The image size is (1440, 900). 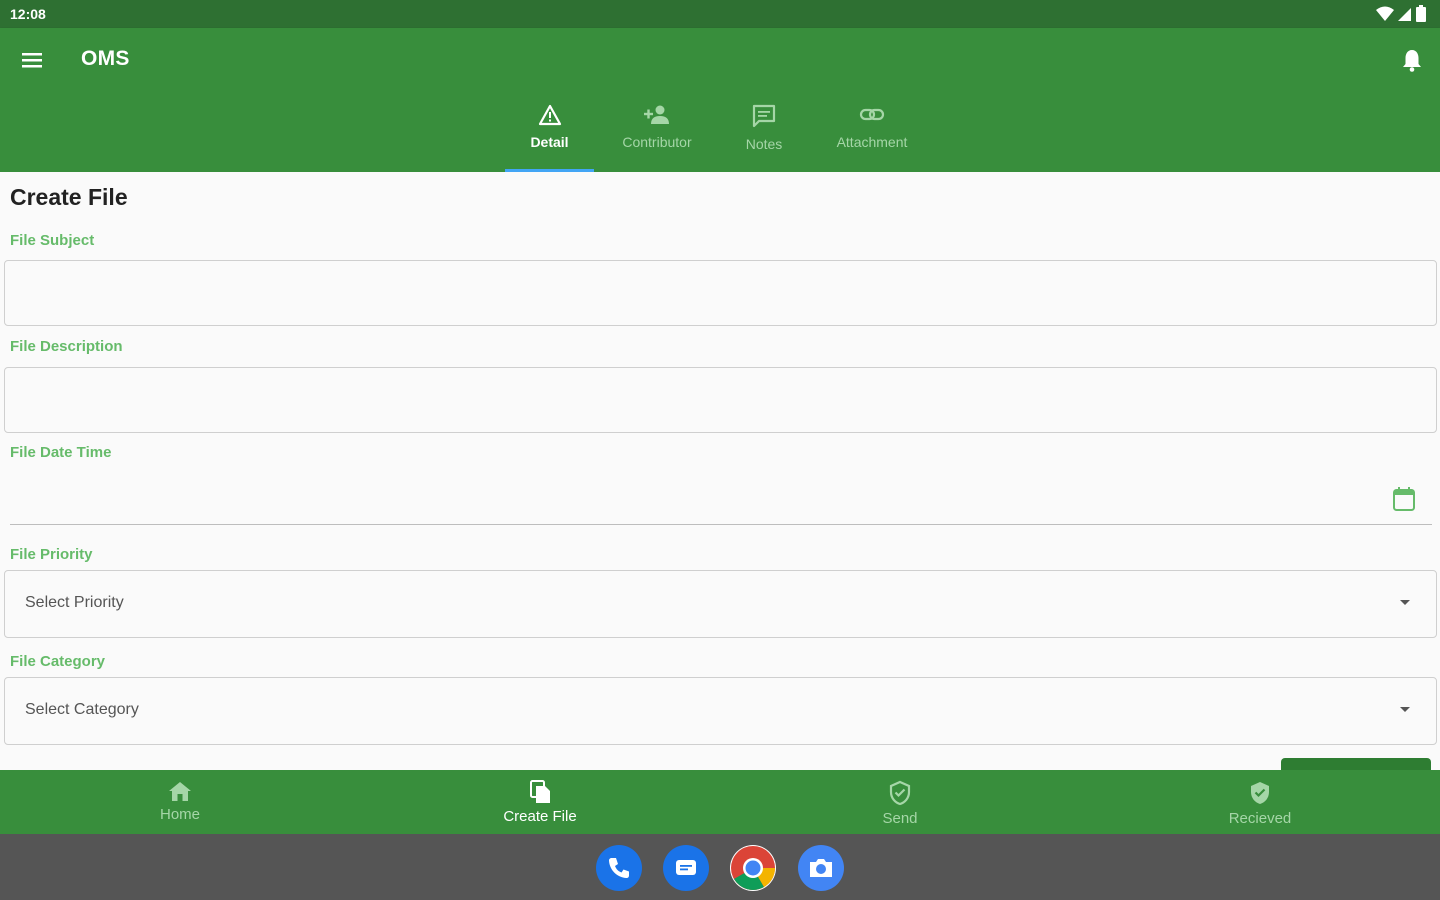 I want to click on category-selected-value: Select Category, so click(x=82, y=709).